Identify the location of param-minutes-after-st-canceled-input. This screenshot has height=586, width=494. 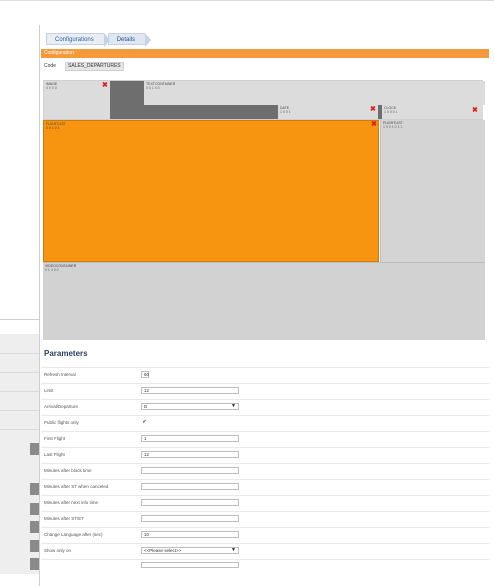
(190, 486).